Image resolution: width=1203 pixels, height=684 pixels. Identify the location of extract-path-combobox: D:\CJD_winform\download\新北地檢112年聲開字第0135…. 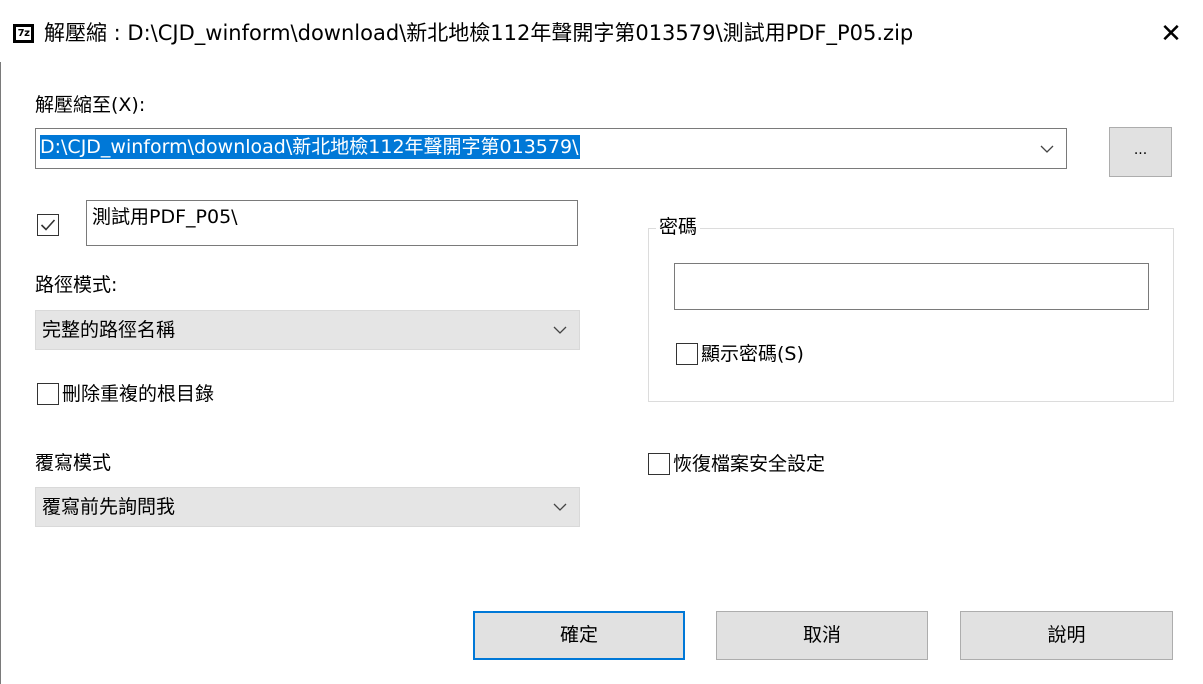
(551, 148).